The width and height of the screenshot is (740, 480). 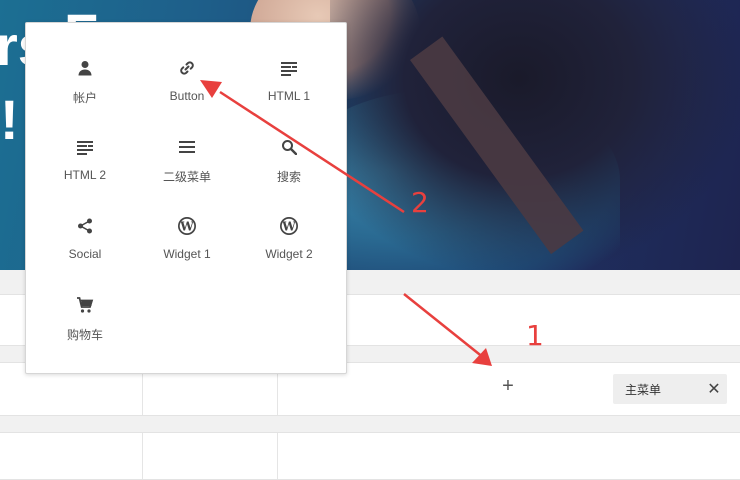 What do you see at coordinates (289, 147) in the screenshot?
I see `search-icon` at bounding box center [289, 147].